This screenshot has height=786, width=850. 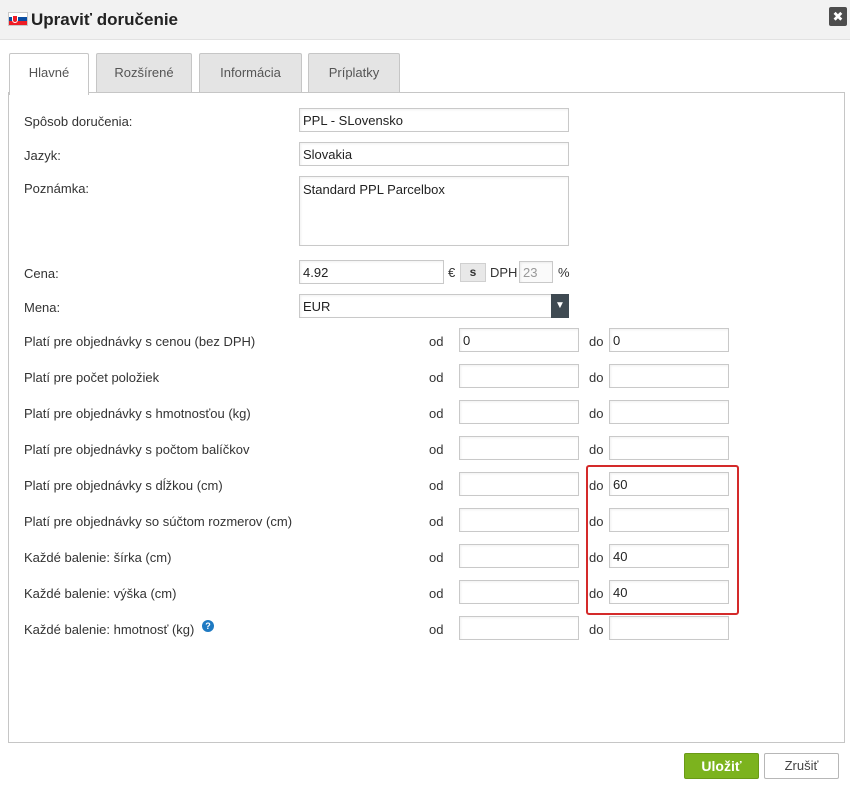 What do you see at coordinates (208, 626) in the screenshot?
I see `help-icon: ?` at bounding box center [208, 626].